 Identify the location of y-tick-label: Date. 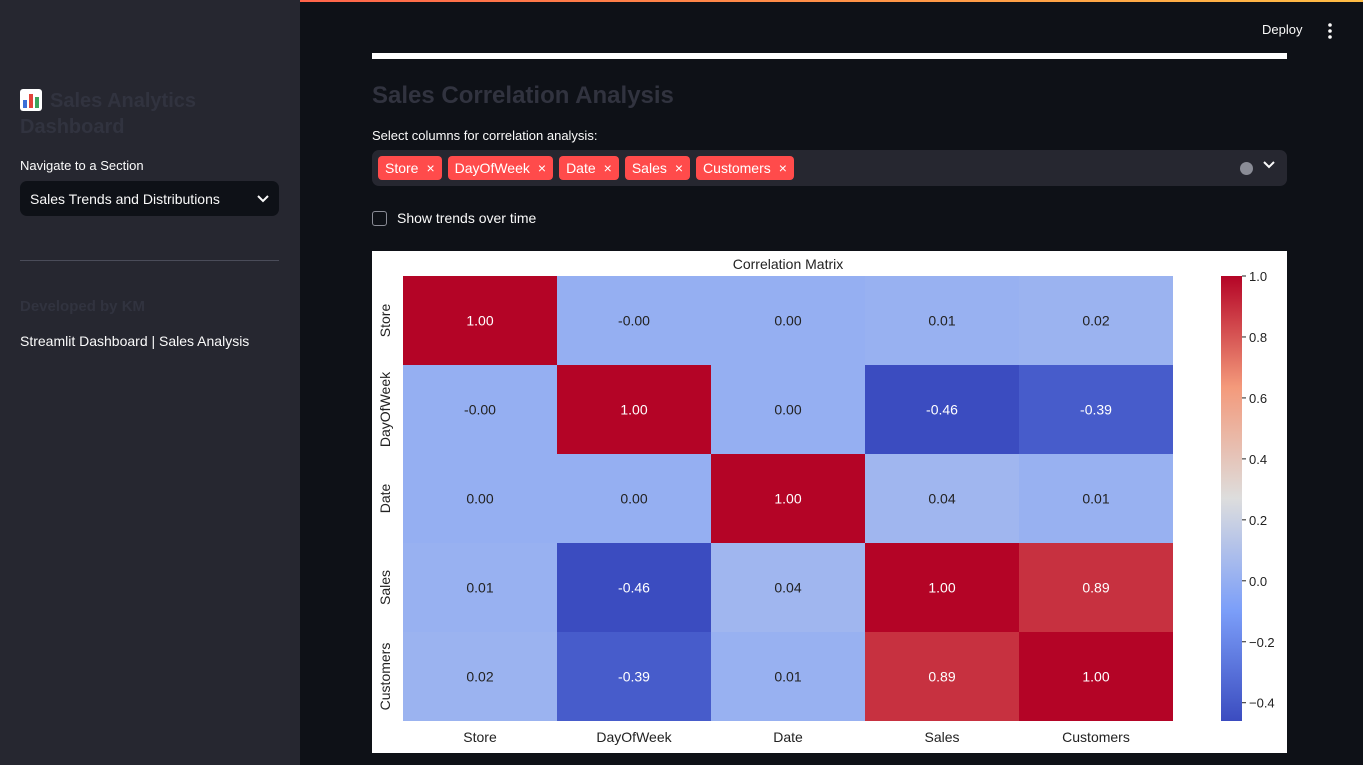
(385, 499).